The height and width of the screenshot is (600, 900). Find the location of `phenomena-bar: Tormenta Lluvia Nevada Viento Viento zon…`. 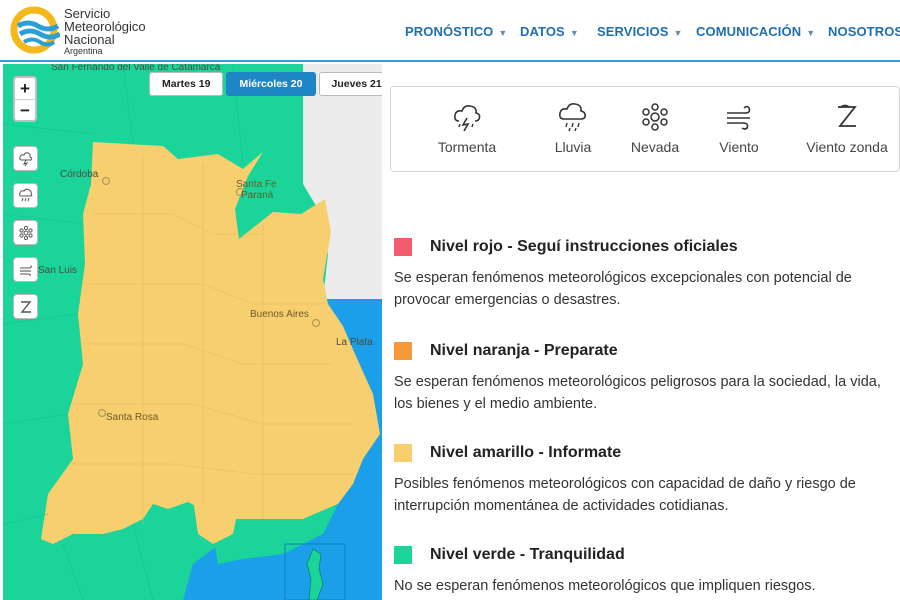

phenomena-bar: Tormenta Lluvia Nevada Viento Viento zon… is located at coordinates (645, 129).